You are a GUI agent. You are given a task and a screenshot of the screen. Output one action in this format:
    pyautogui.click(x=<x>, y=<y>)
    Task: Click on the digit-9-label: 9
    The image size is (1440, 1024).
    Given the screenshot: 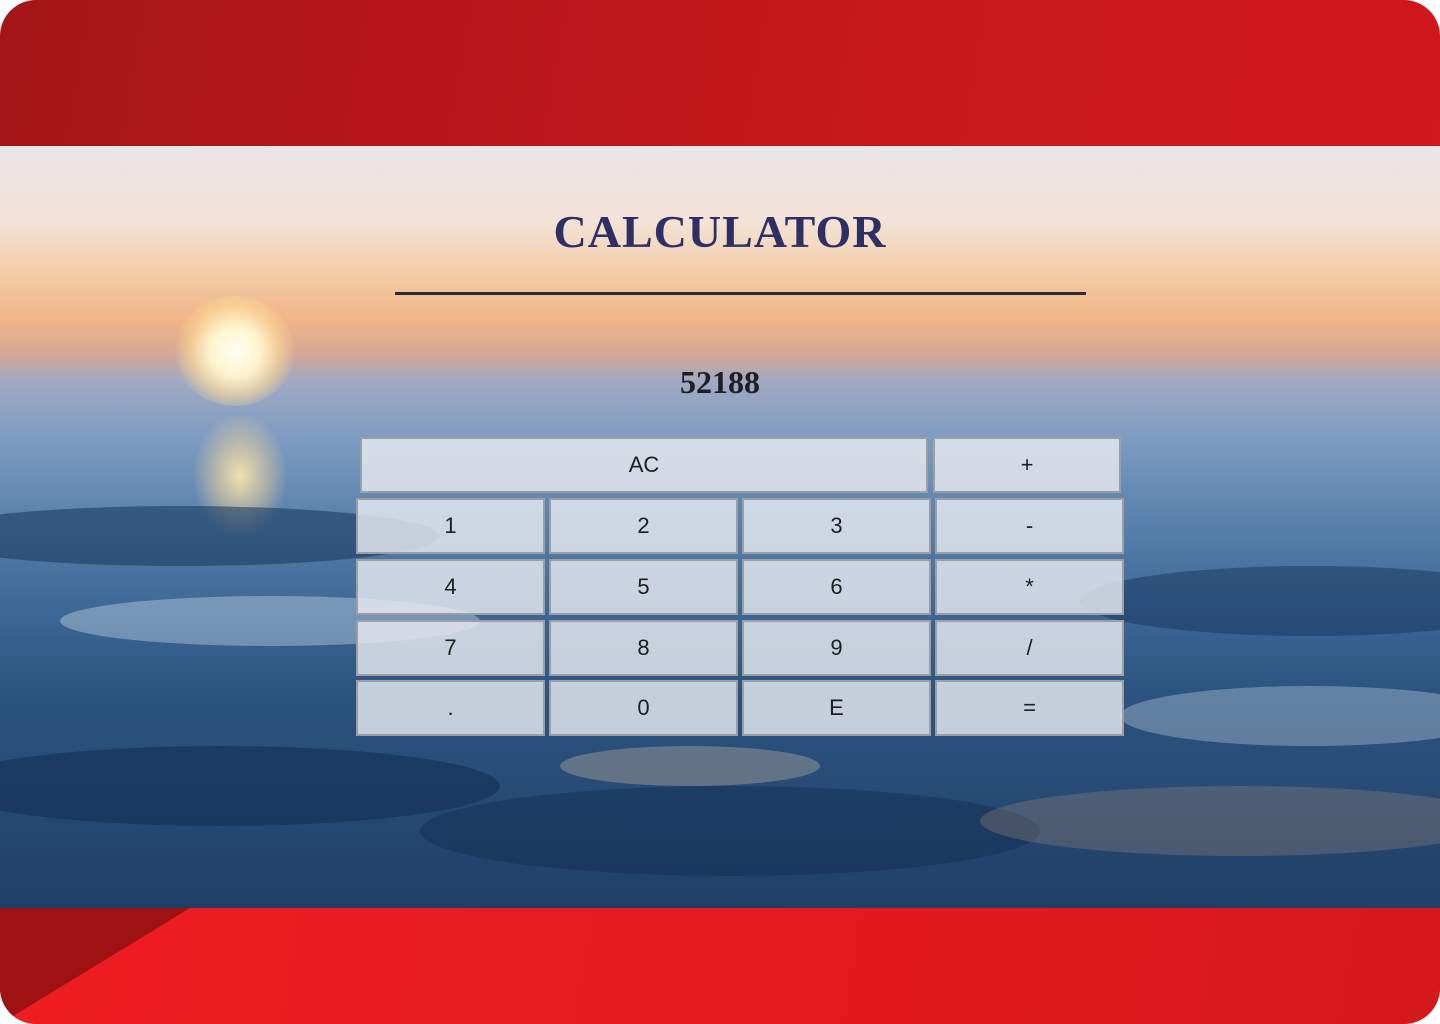 What is the action you would take?
    pyautogui.click(x=836, y=647)
    